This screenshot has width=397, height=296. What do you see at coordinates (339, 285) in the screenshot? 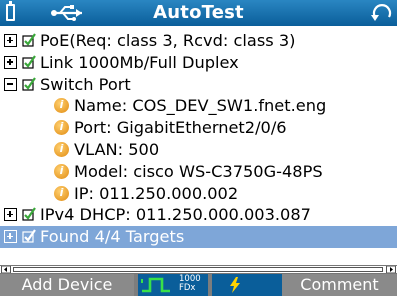
I see `comment-button: Comment` at bounding box center [339, 285].